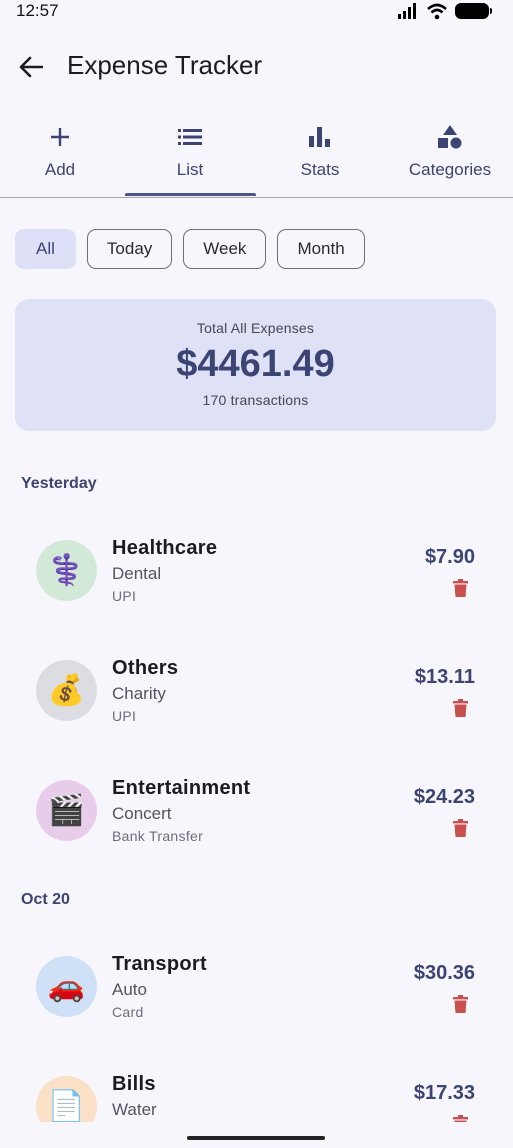 The height and width of the screenshot is (1148, 513). Describe the element at coordinates (129, 989) in the screenshot. I see `expense-subcategory: Auto` at that location.